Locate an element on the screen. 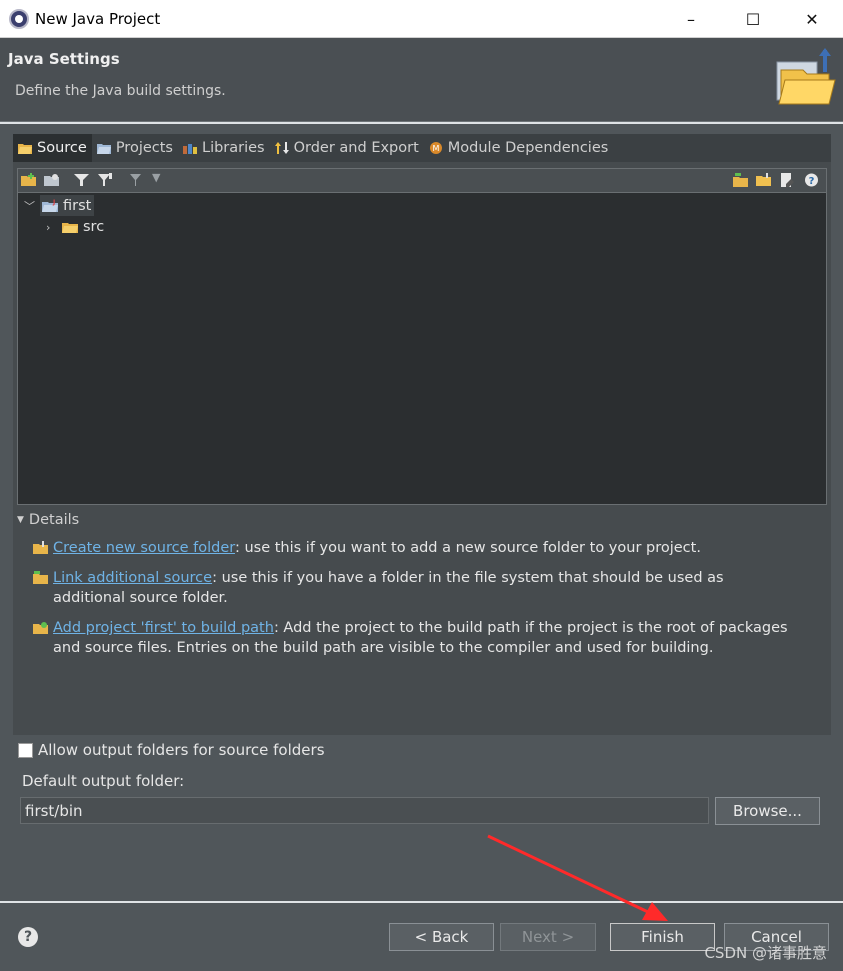  annotation-arrow-line is located at coordinates (568, 874).